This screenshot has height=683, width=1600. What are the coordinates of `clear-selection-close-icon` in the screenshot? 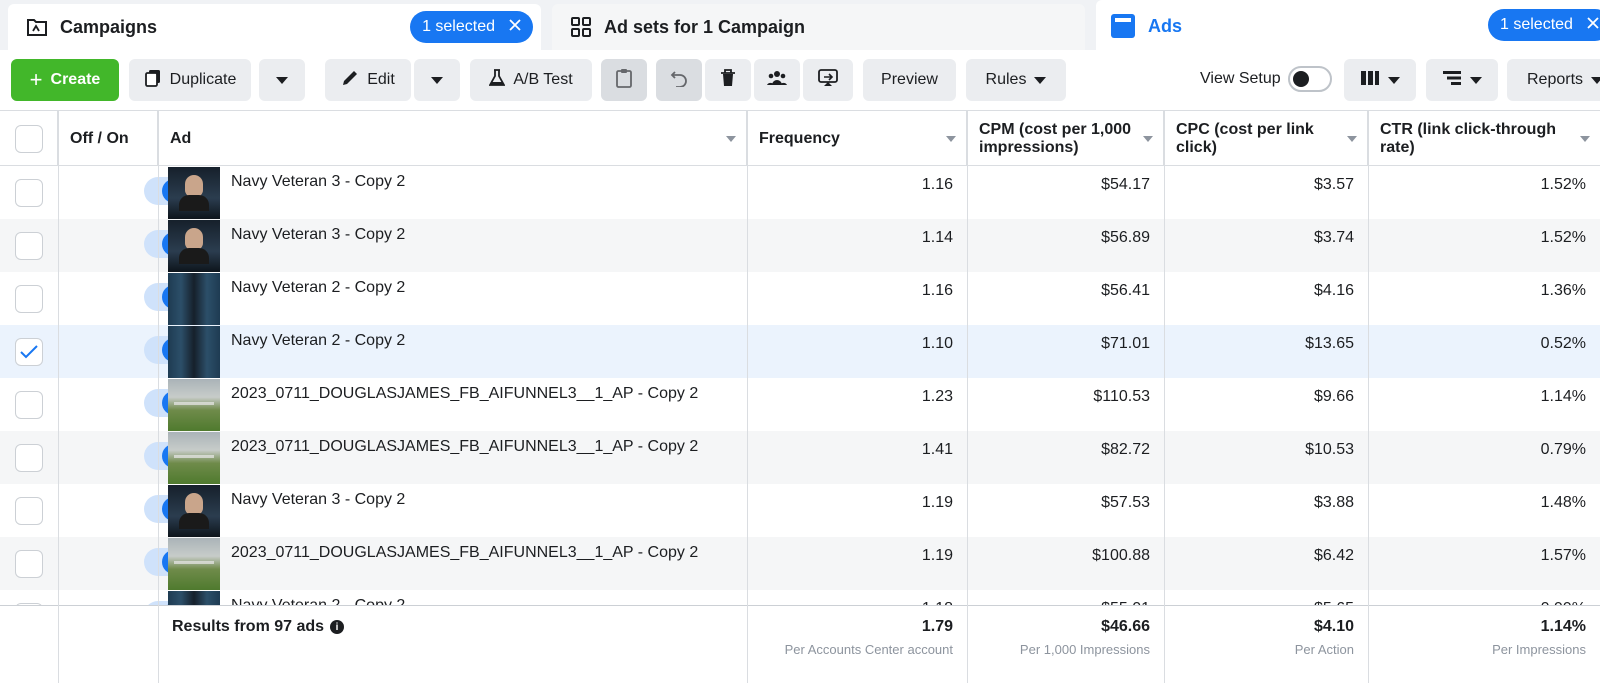 It's located at (515, 27).